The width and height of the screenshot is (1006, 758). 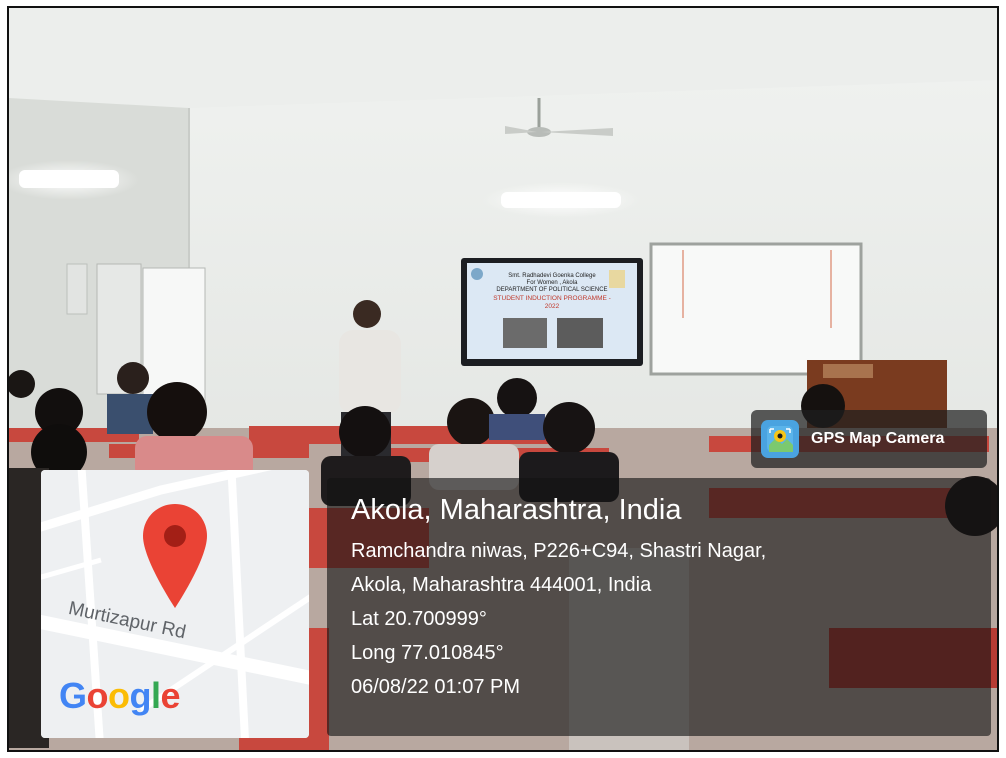 What do you see at coordinates (436, 687) in the screenshot?
I see `date-time: 06/08/22 01:07 PM` at bounding box center [436, 687].